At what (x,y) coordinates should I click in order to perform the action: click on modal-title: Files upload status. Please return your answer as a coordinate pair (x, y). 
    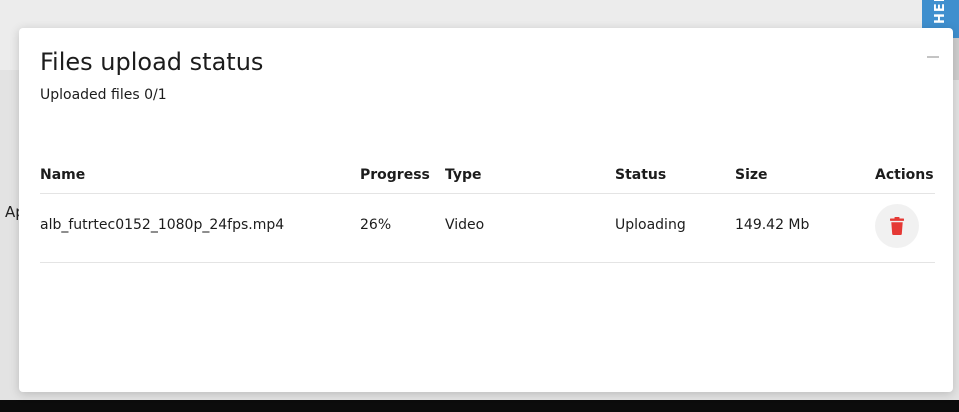
    Looking at the image, I should click on (152, 62).